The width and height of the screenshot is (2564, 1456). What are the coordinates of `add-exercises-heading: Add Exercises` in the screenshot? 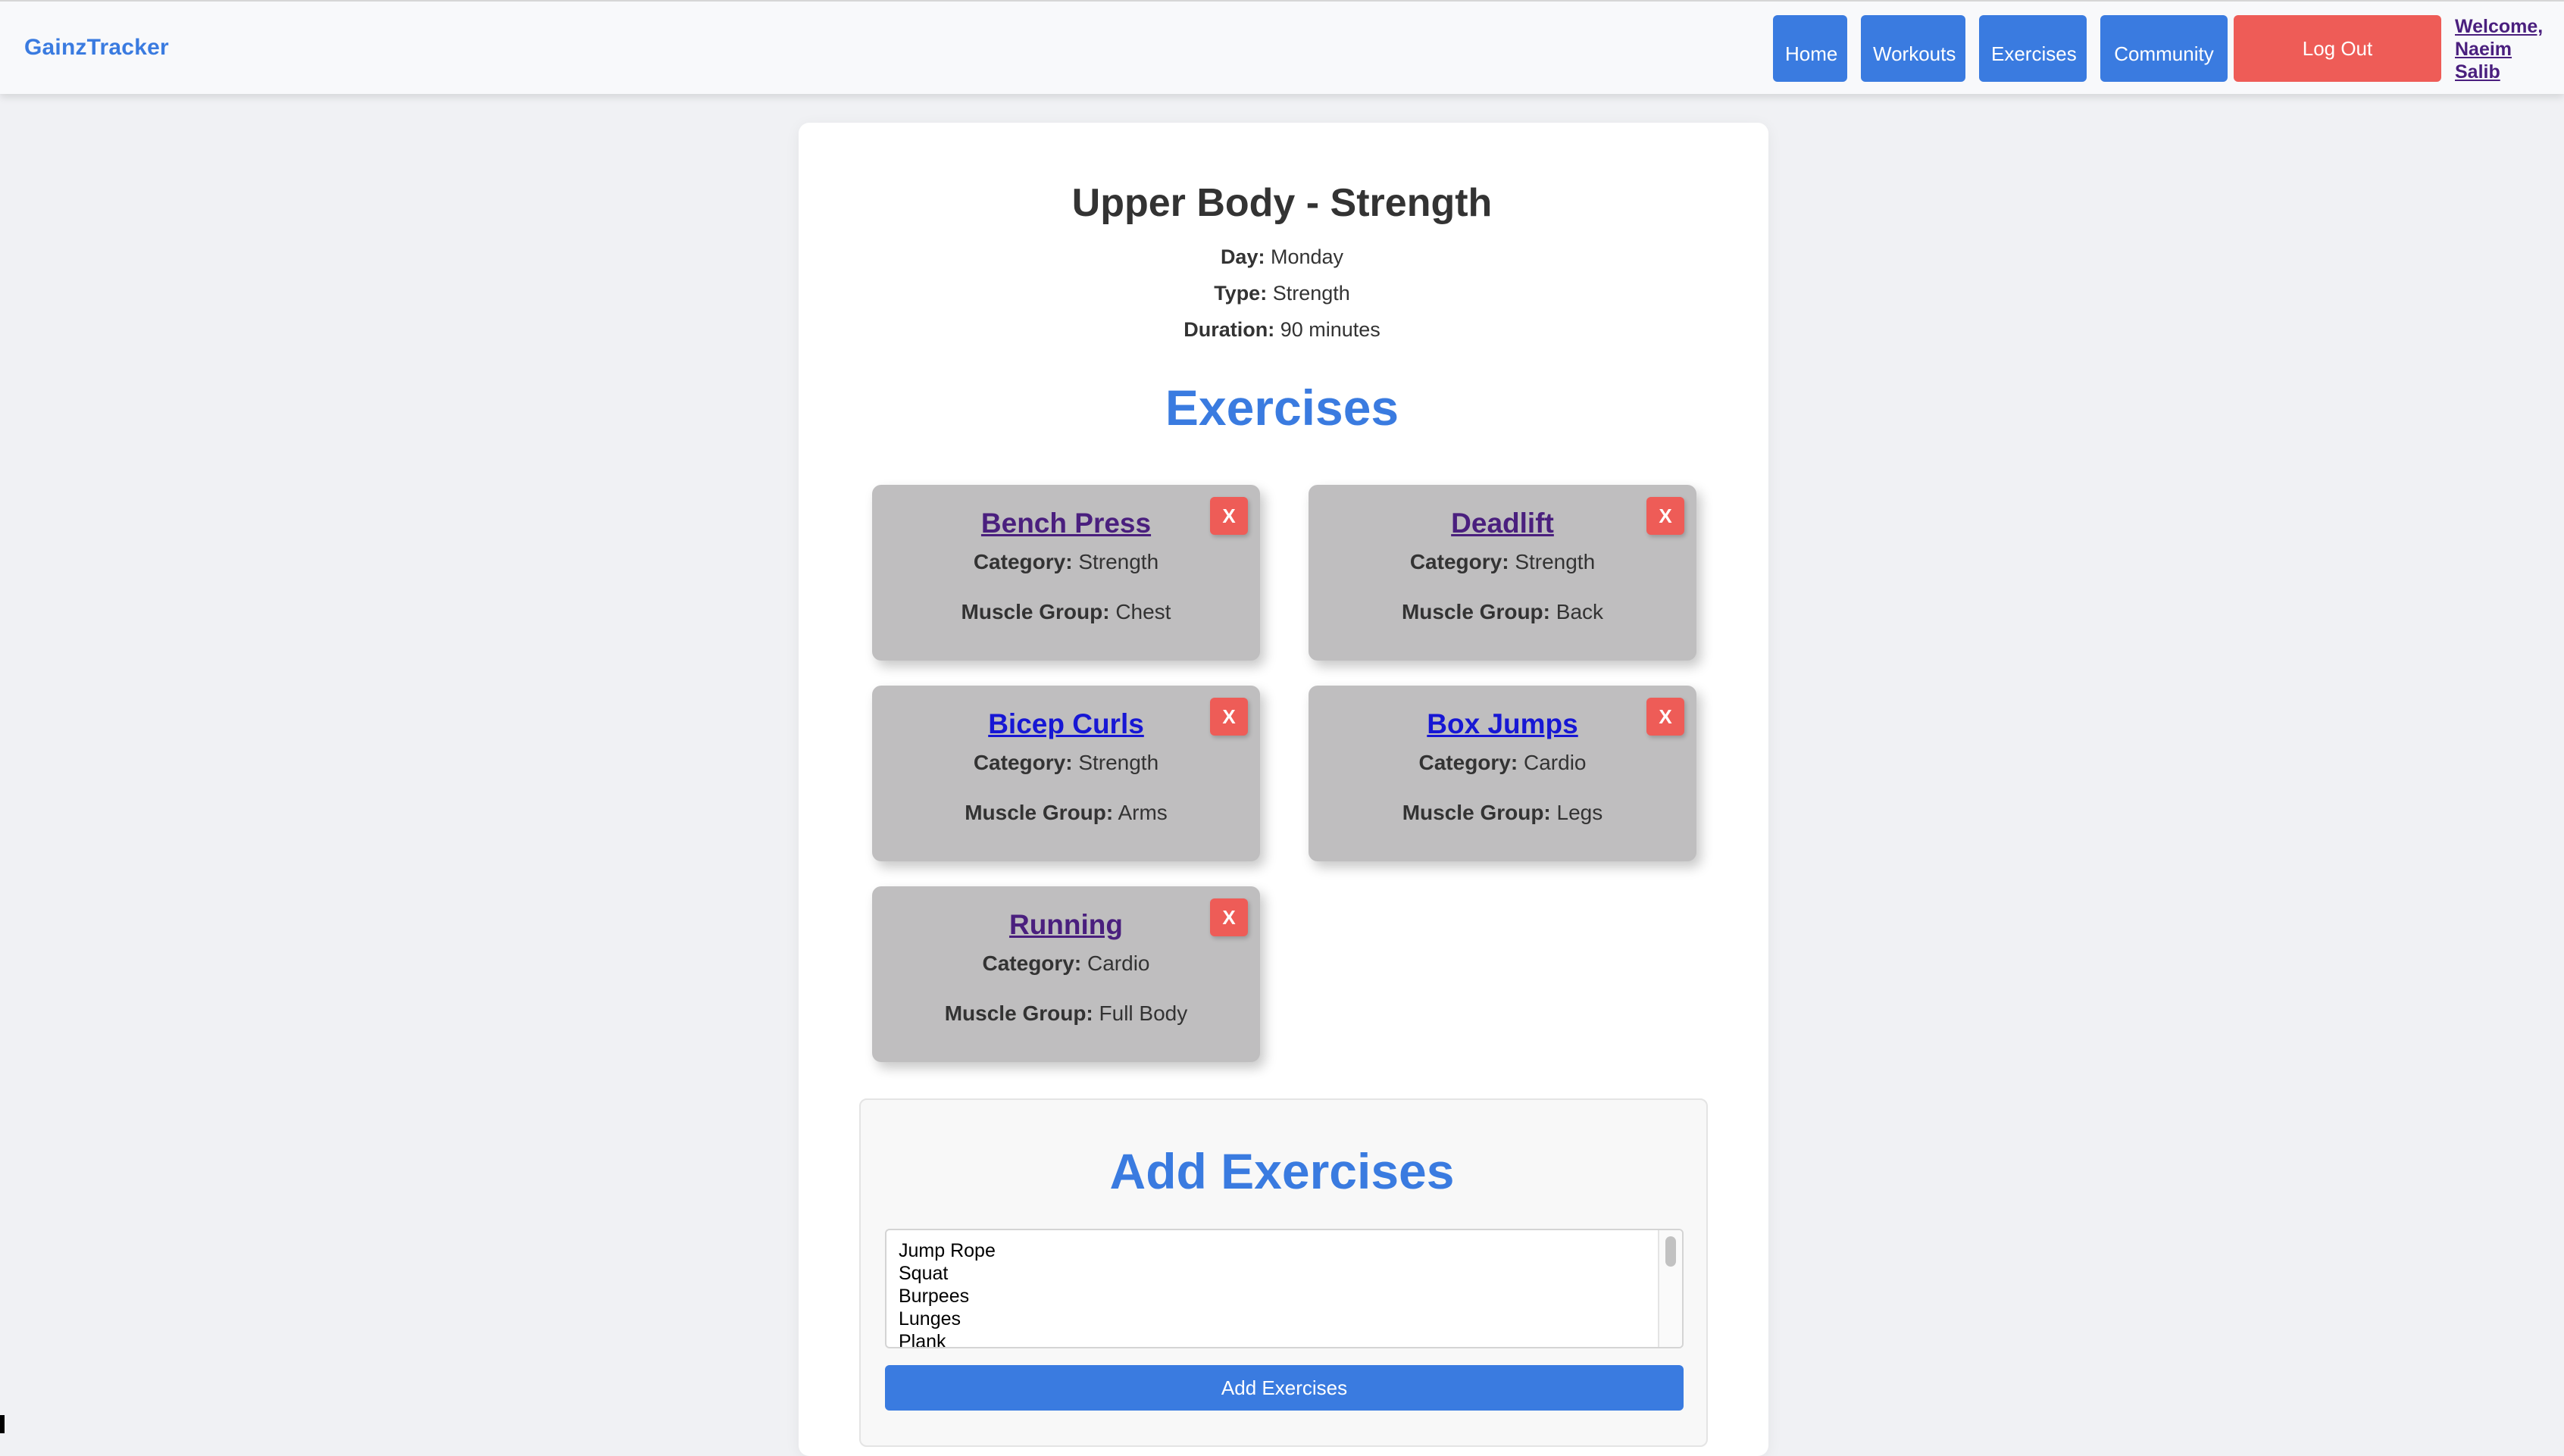 It's located at (1282, 1171).